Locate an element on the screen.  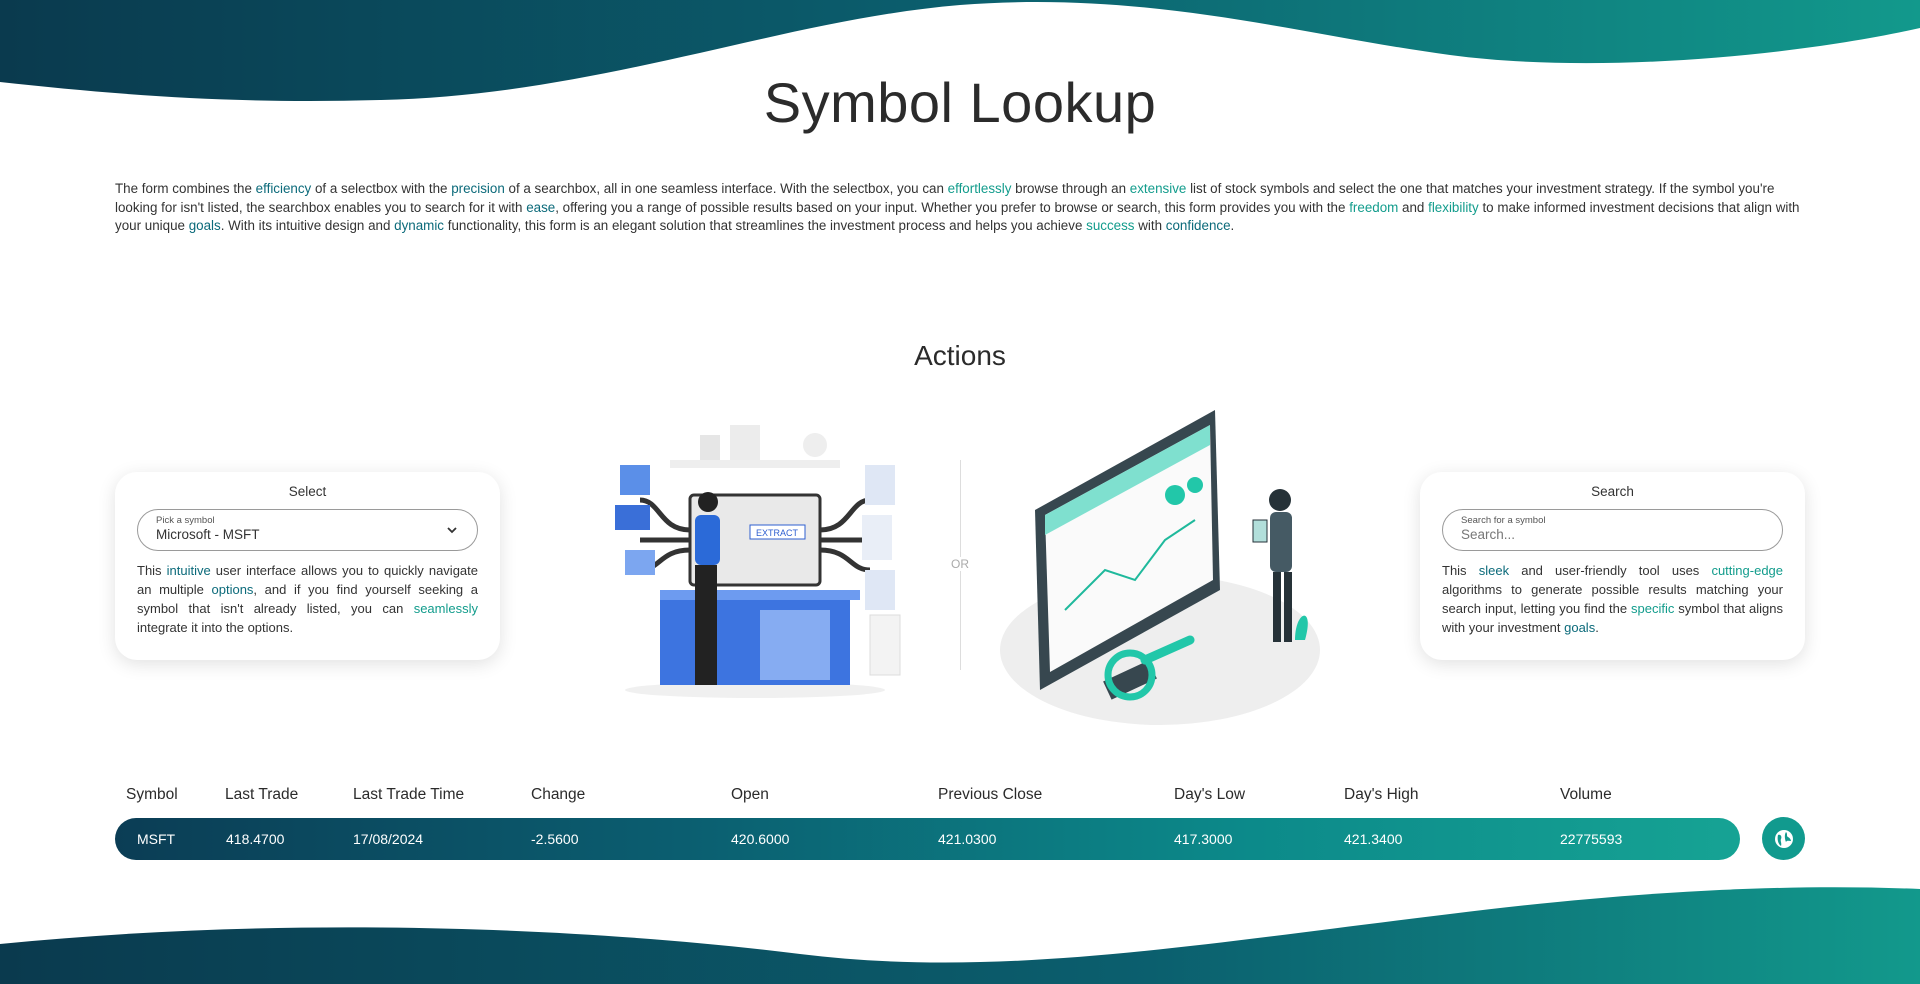
cell-days-high: 421.3400 is located at coordinates (1373, 839).